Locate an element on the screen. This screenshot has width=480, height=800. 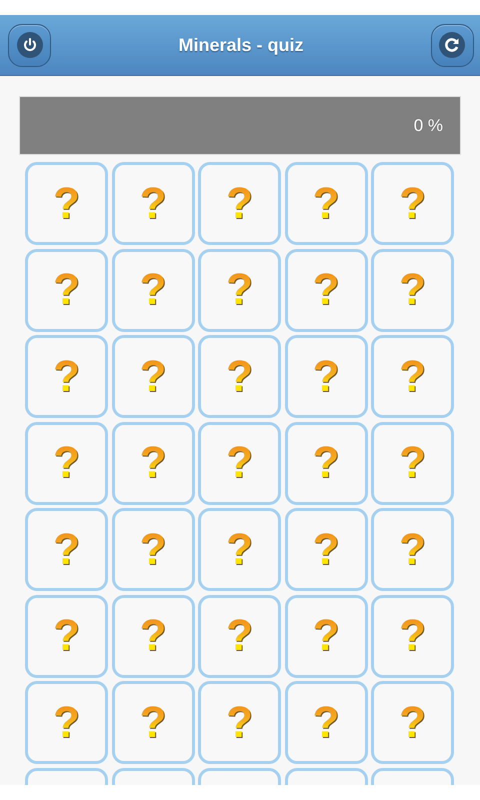
power-icon is located at coordinates (29, 45).